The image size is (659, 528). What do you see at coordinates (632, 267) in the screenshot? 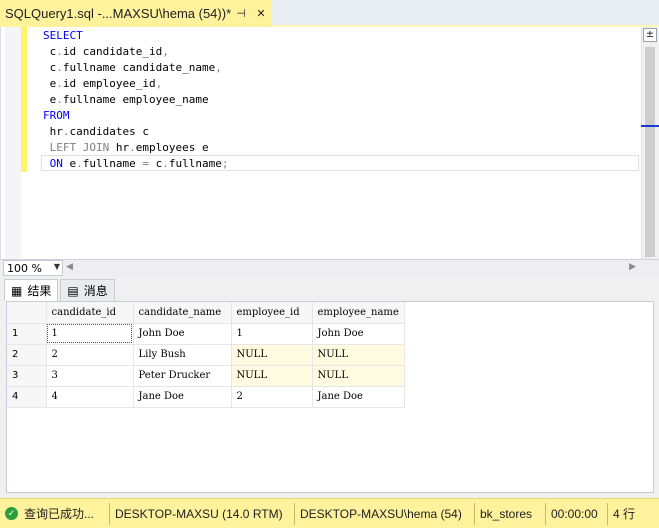
I see `scroll-right-icon: ▶` at bounding box center [632, 267].